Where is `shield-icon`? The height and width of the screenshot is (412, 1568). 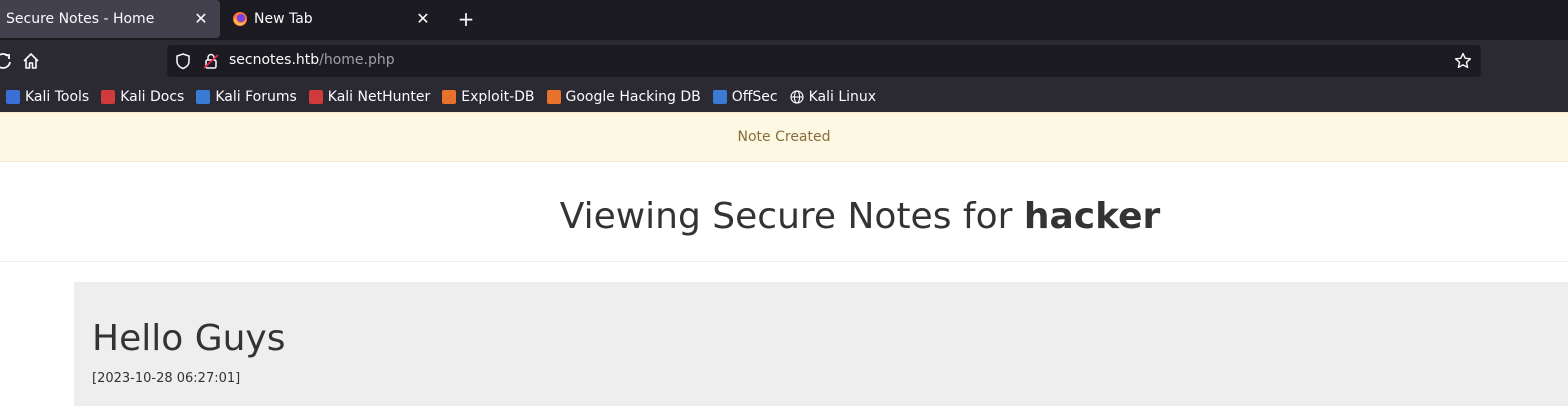
shield-icon is located at coordinates (183, 61).